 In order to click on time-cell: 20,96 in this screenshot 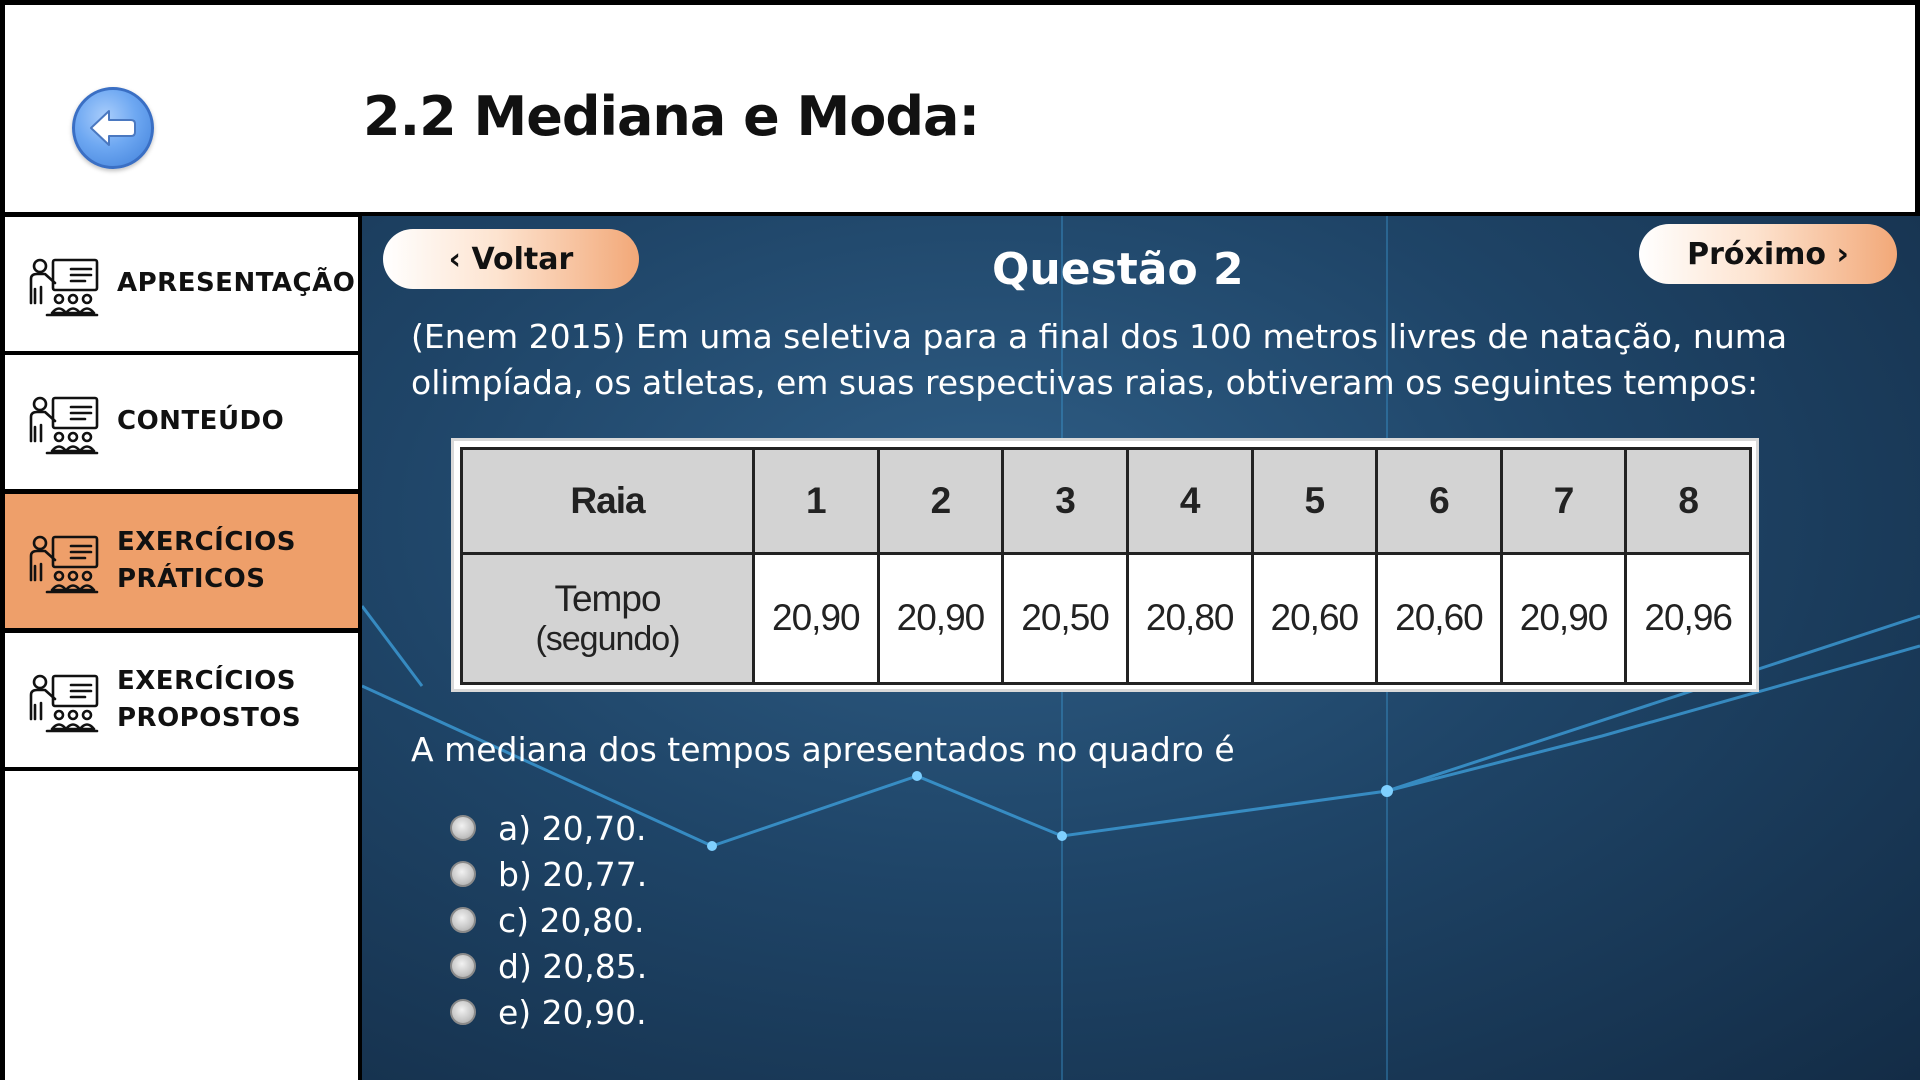, I will do `click(1688, 618)`.